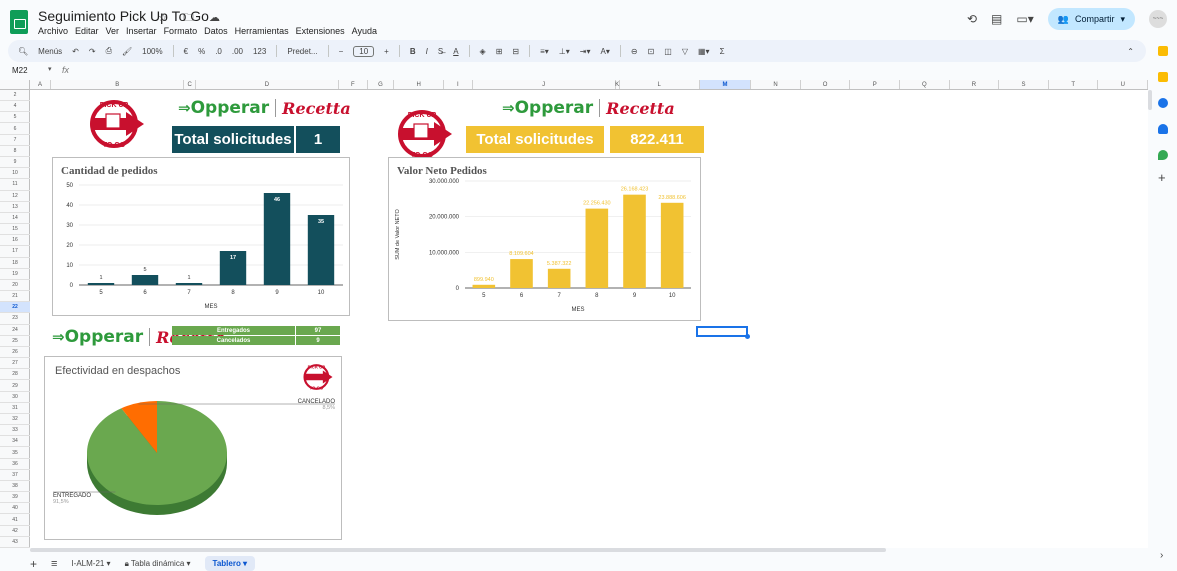  What do you see at coordinates (127, 51) in the screenshot?
I see `paint-format-icon: 🖌︎` at bounding box center [127, 51].